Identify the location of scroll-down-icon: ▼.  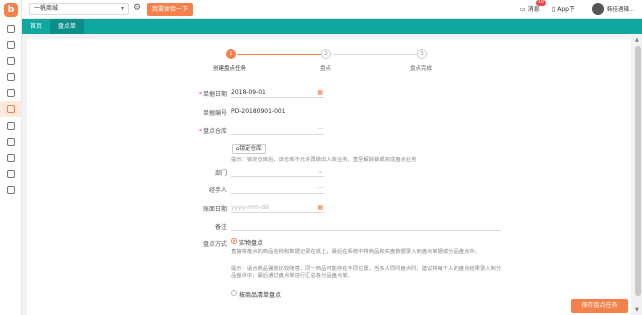
(637, 310).